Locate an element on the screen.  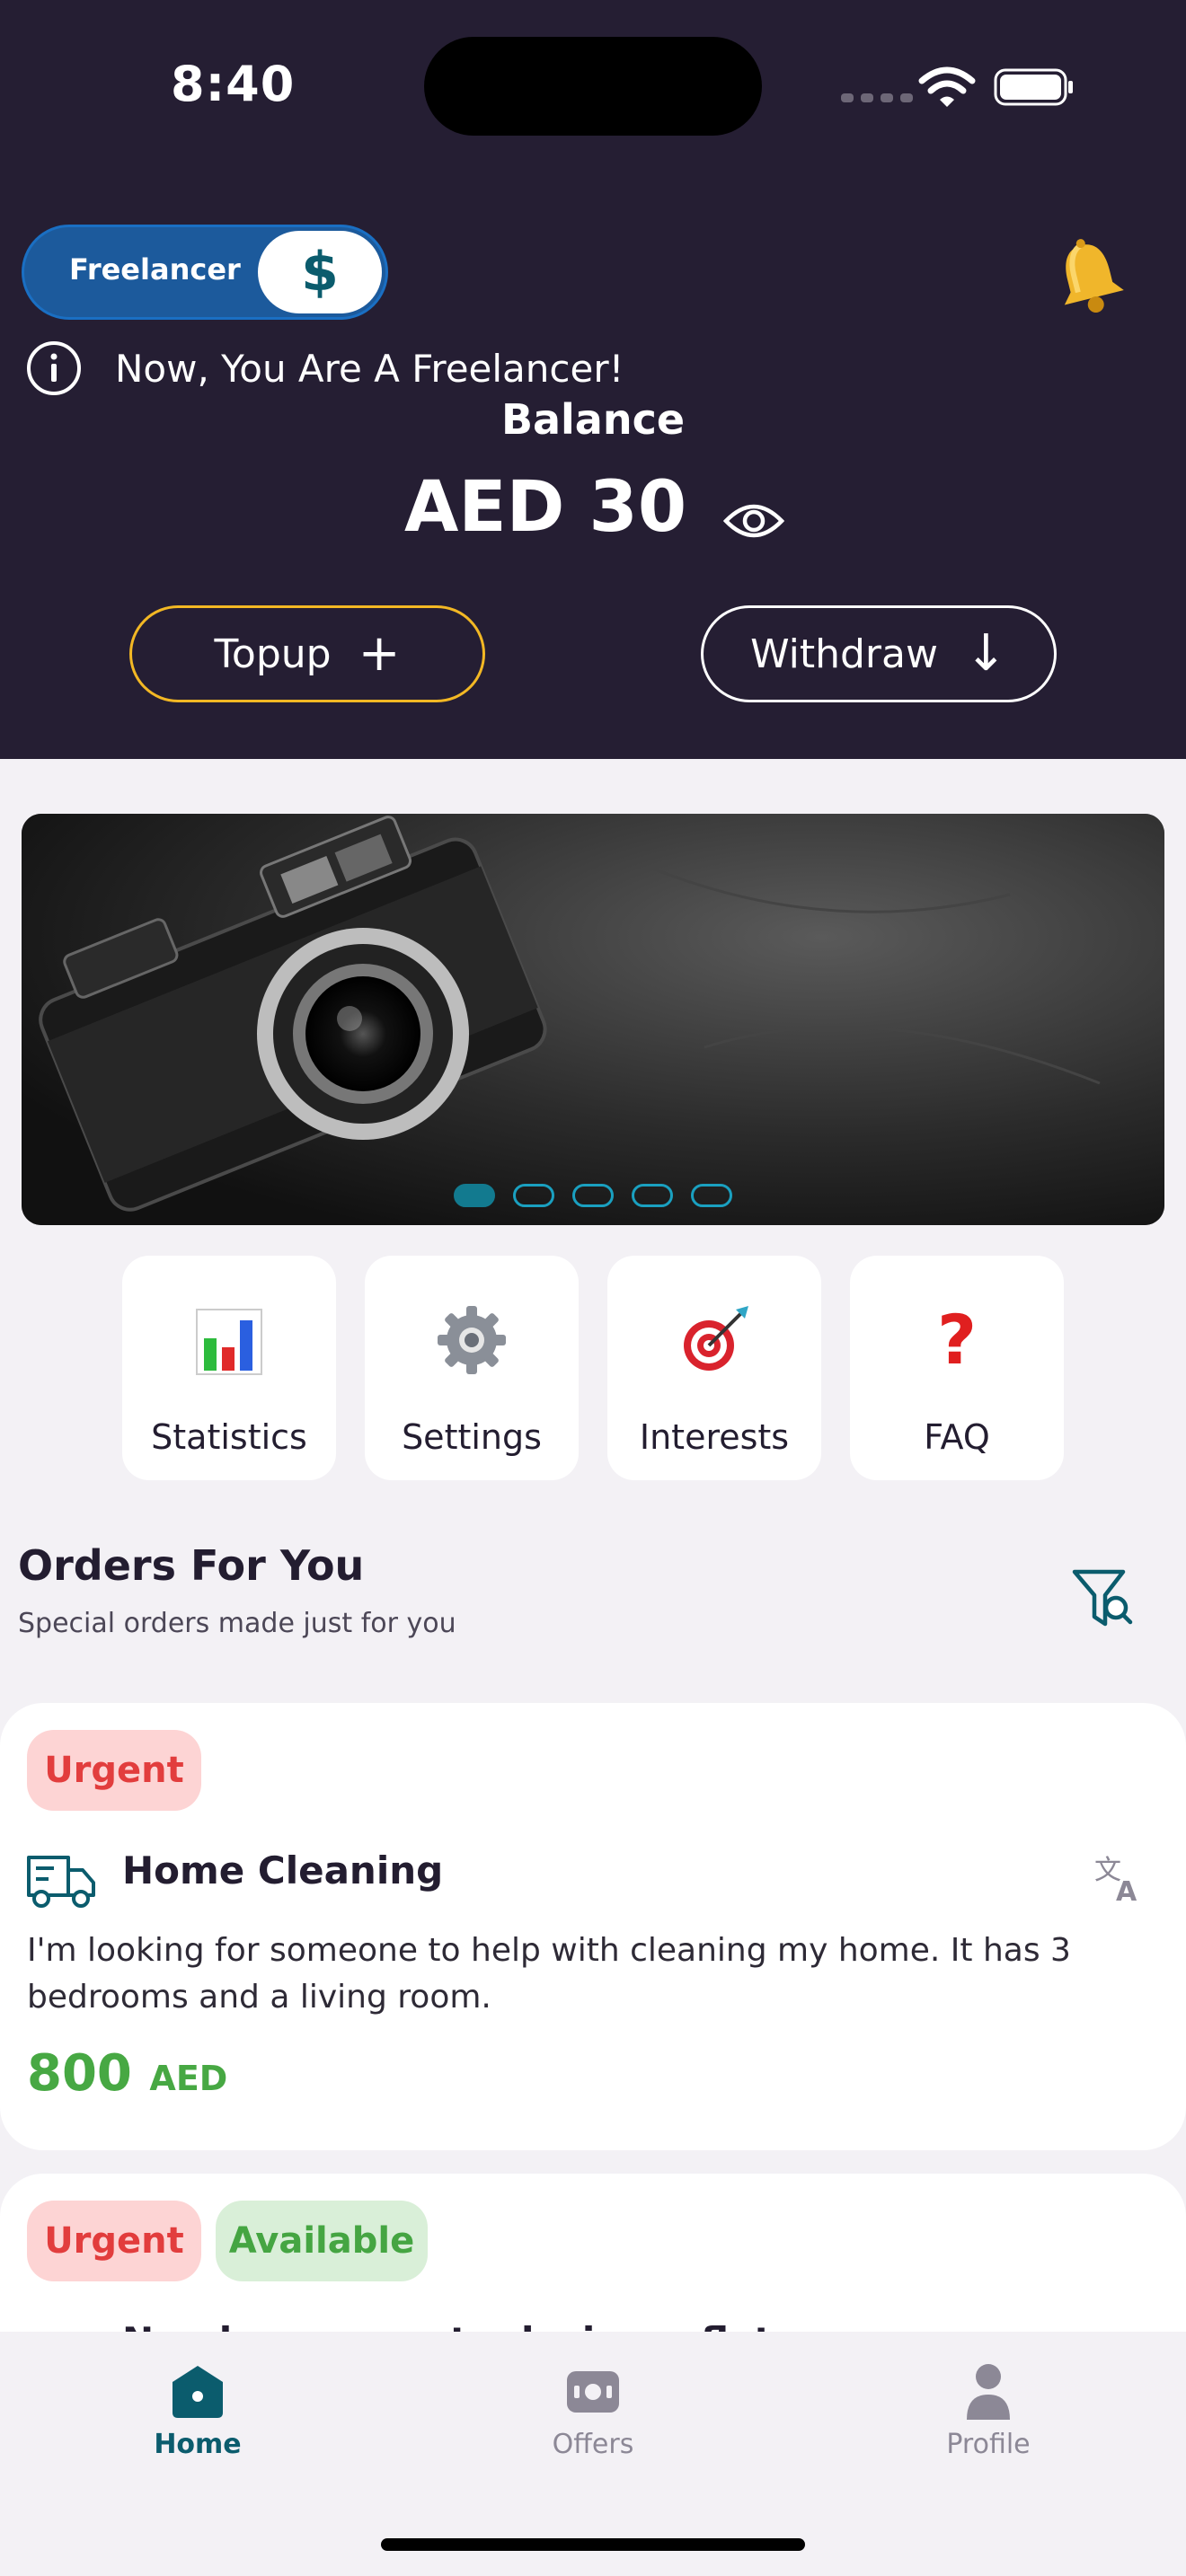
price-value: 800 is located at coordinates (79, 2073).